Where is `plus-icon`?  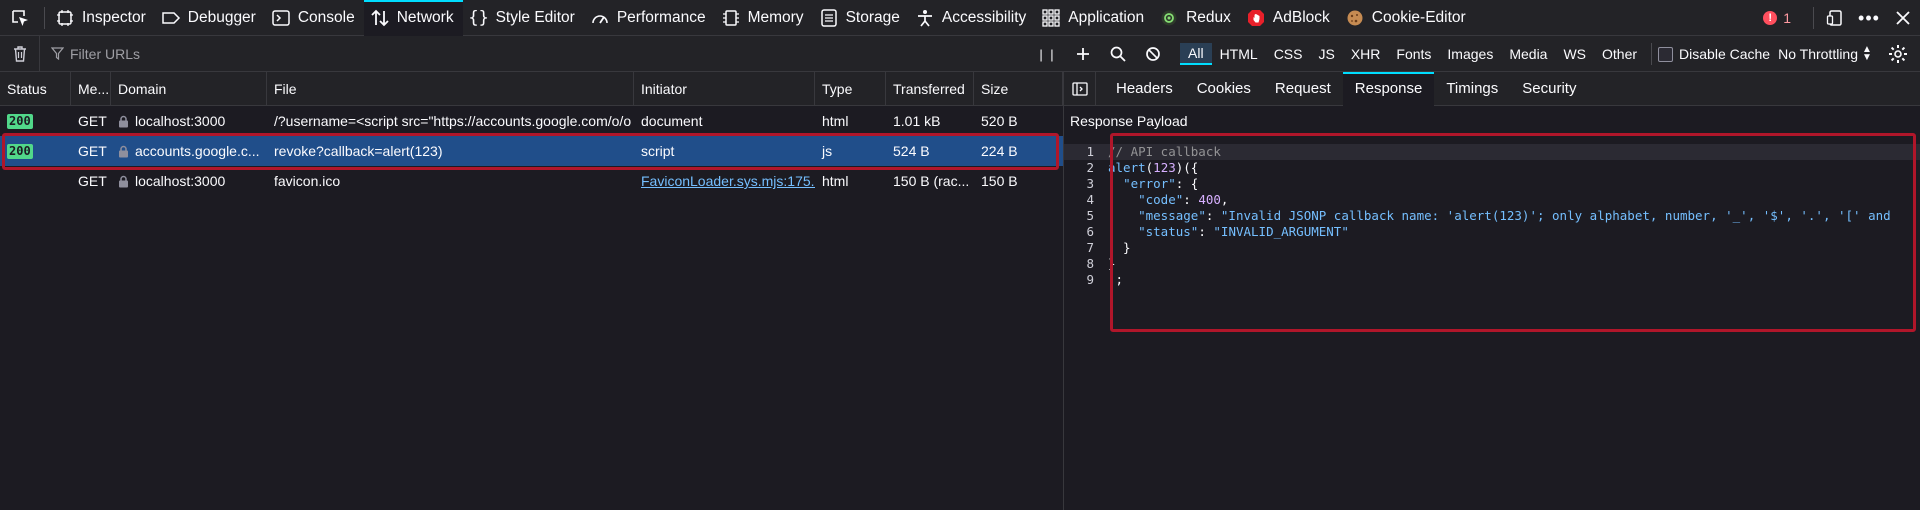
plus-icon is located at coordinates (1082, 54).